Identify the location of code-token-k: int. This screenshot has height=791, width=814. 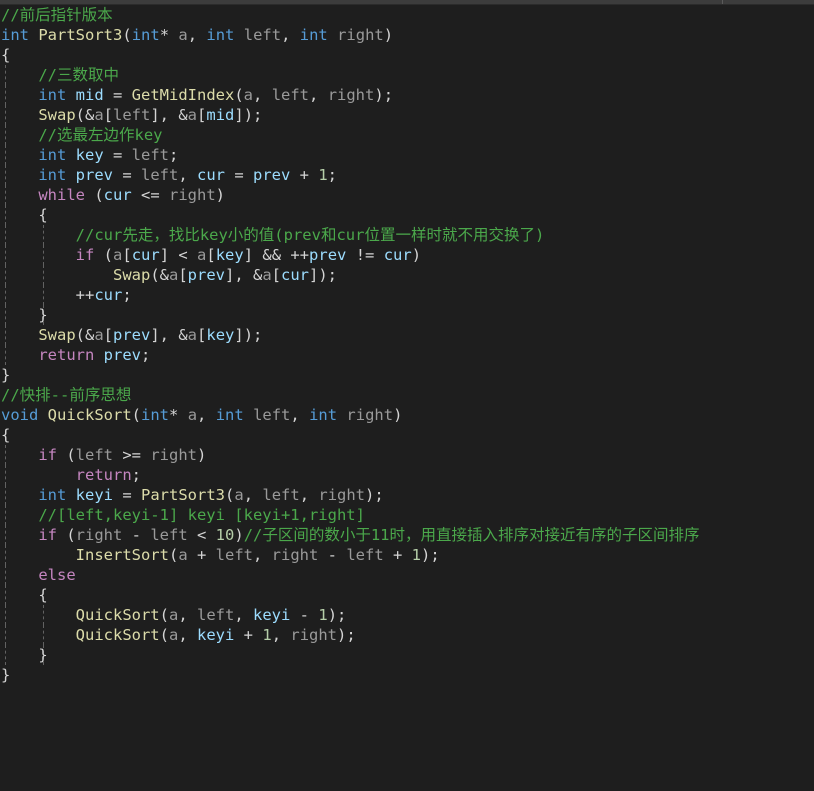
(323, 415).